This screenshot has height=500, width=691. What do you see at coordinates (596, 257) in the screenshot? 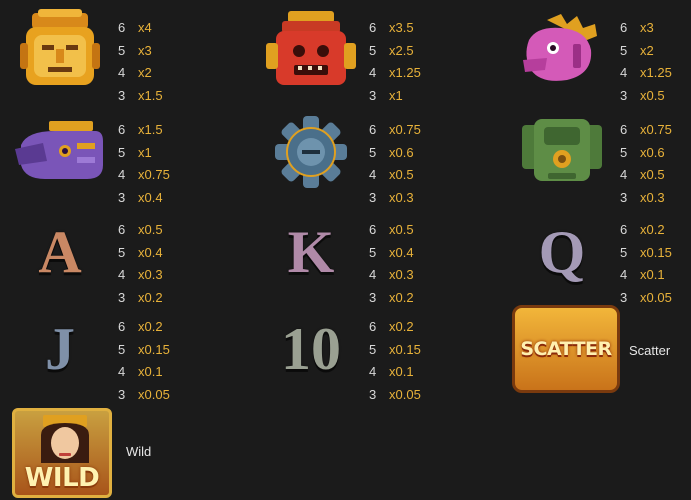
I see `symbol-cell-q: Q 6 x0.2 5 x0.15 4 x0.1 3 x0.05` at bounding box center [596, 257].